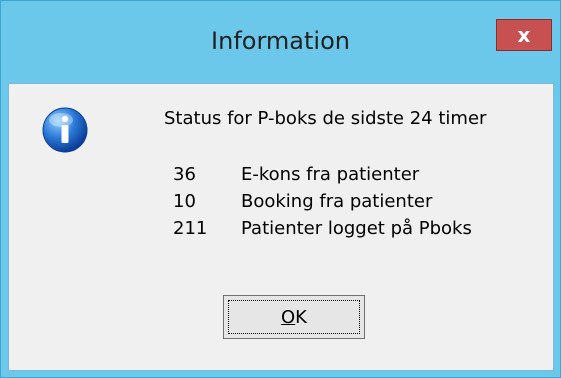 The height and width of the screenshot is (378, 561). I want to click on stat-count: 36, so click(184, 174).